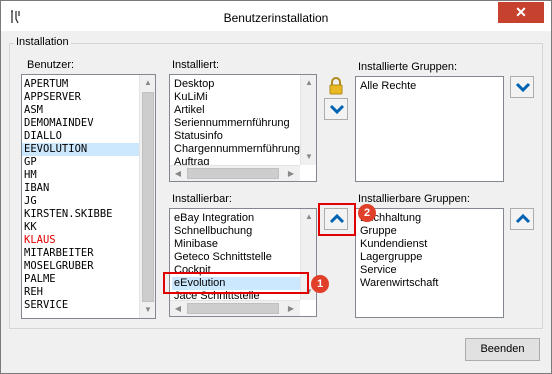  I want to click on users-scroll-thumb, so click(148, 197).